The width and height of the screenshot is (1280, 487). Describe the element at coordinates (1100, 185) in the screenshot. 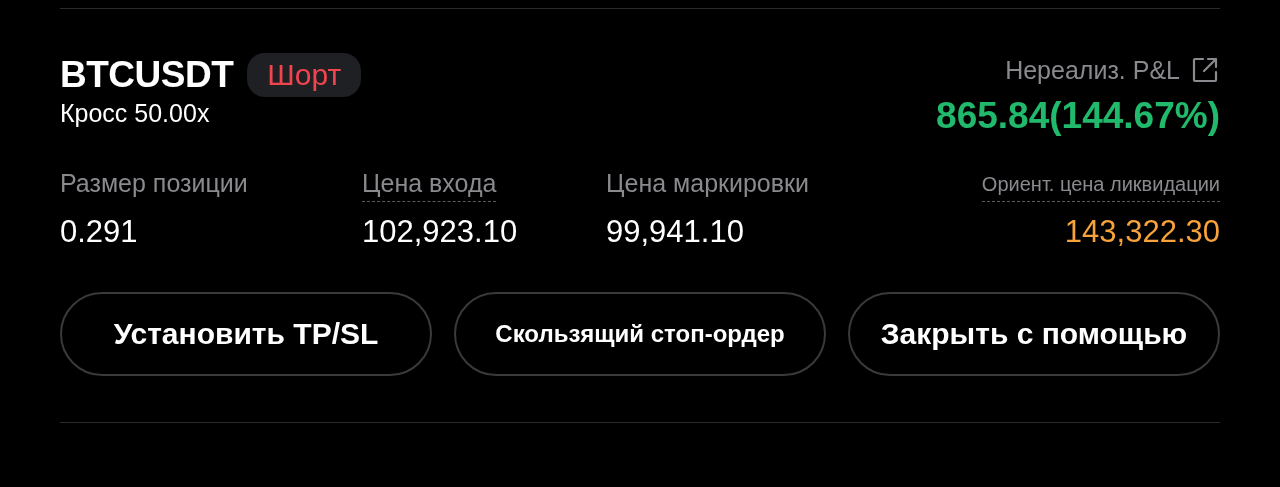

I see `stat-label: Ориент. цена ликвидации` at that location.